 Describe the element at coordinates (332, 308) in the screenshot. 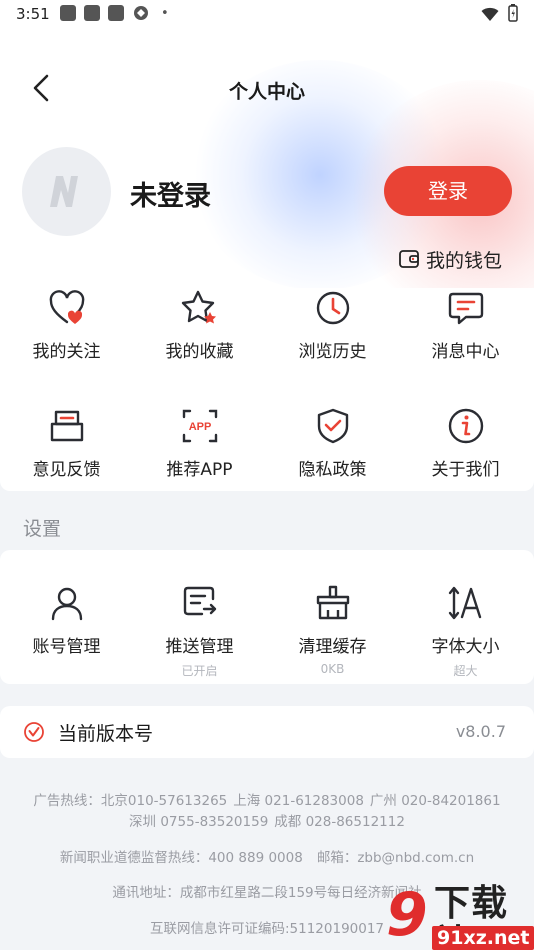

I see `clock-icon` at that location.